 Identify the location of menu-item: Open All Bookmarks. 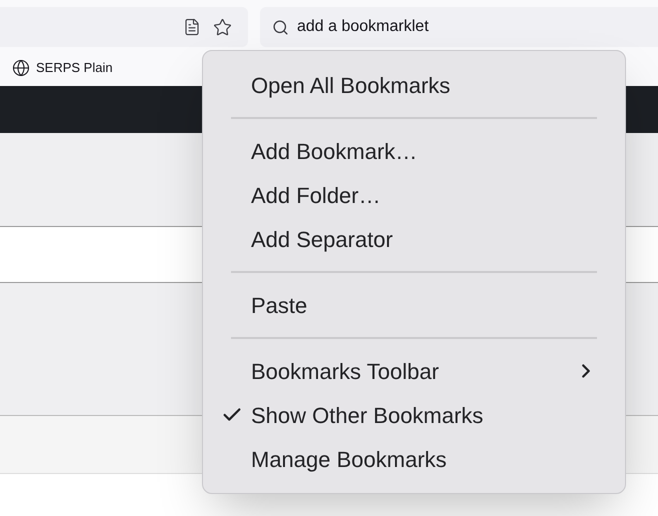
(414, 85).